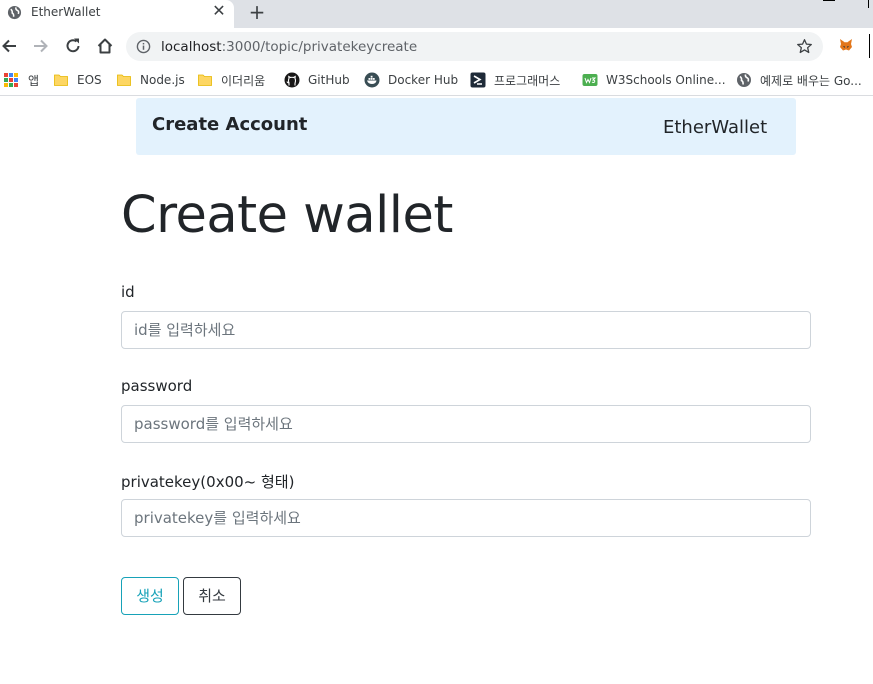 The height and width of the screenshot is (684, 873). I want to click on bookmark-eos: EOS, so click(77, 80).